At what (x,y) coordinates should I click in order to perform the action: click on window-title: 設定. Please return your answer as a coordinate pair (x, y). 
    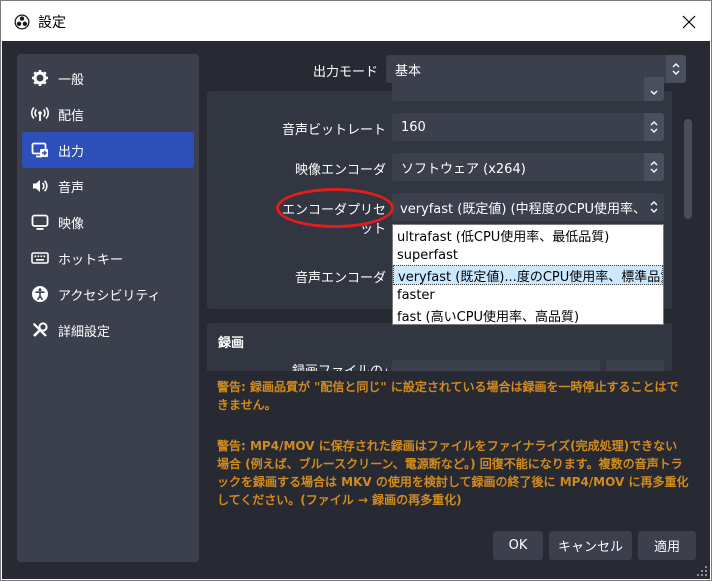
    Looking at the image, I should click on (52, 23).